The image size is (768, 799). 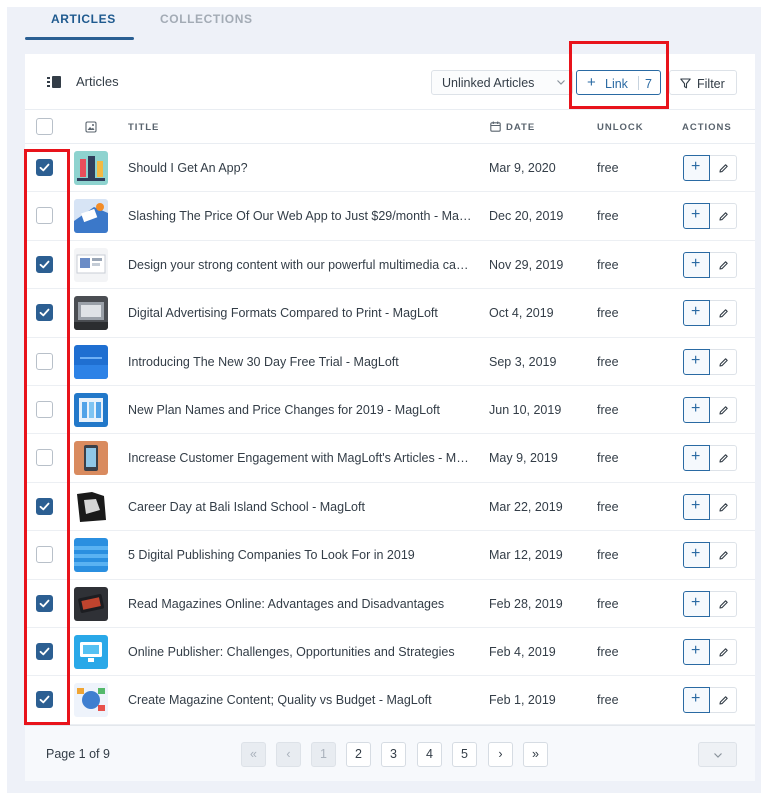 What do you see at coordinates (91, 127) in the screenshot?
I see `image-icon` at bounding box center [91, 127].